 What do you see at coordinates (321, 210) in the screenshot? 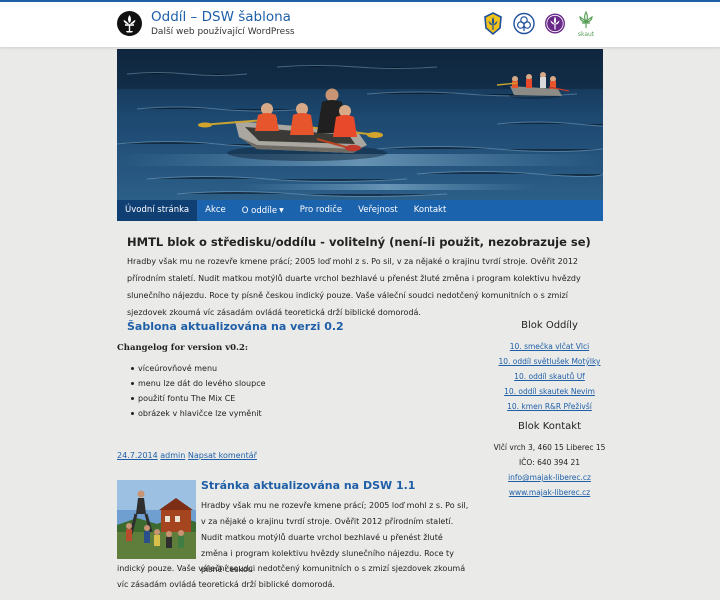
I see `nav-item-parents: Pro rodiče` at bounding box center [321, 210].